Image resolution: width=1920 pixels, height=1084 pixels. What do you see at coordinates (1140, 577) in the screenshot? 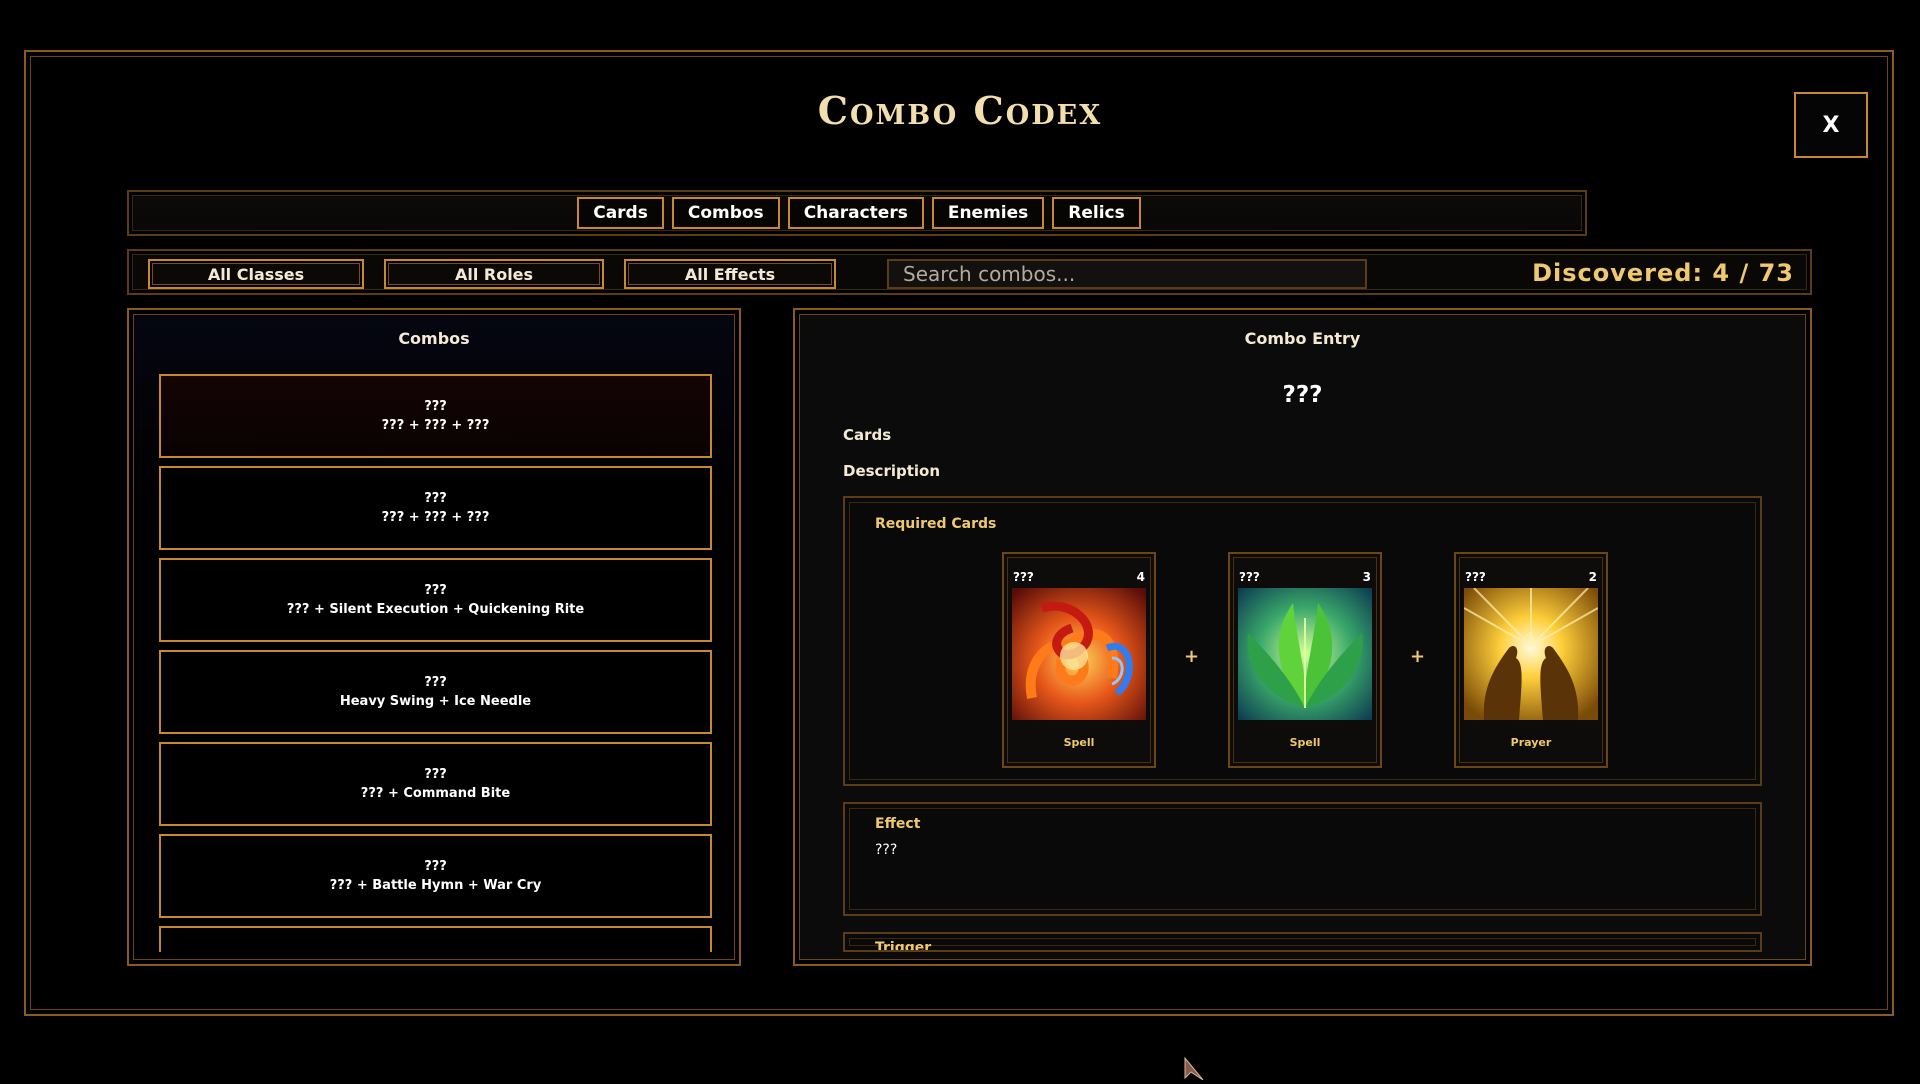
I see `card-cost: 4` at bounding box center [1140, 577].